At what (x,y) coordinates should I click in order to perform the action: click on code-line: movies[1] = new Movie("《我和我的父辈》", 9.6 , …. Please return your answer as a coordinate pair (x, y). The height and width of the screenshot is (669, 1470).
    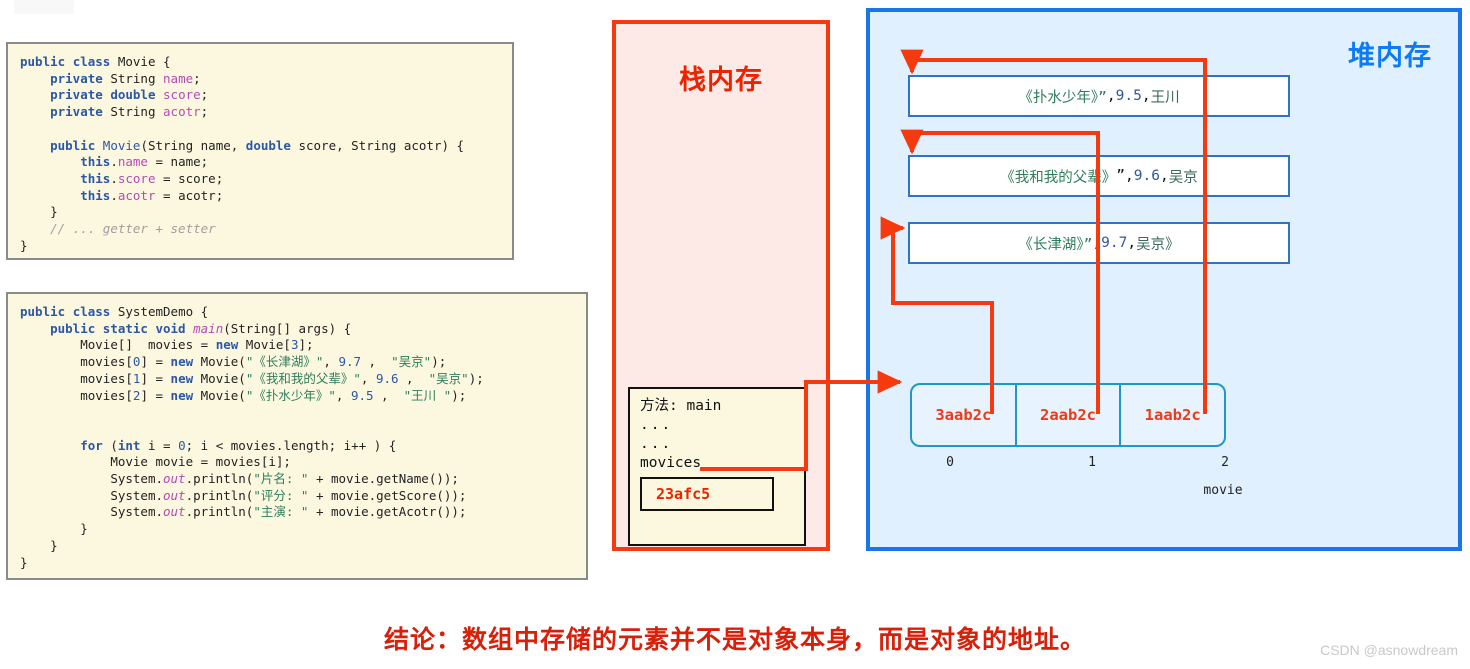
    Looking at the image, I should click on (282, 378).